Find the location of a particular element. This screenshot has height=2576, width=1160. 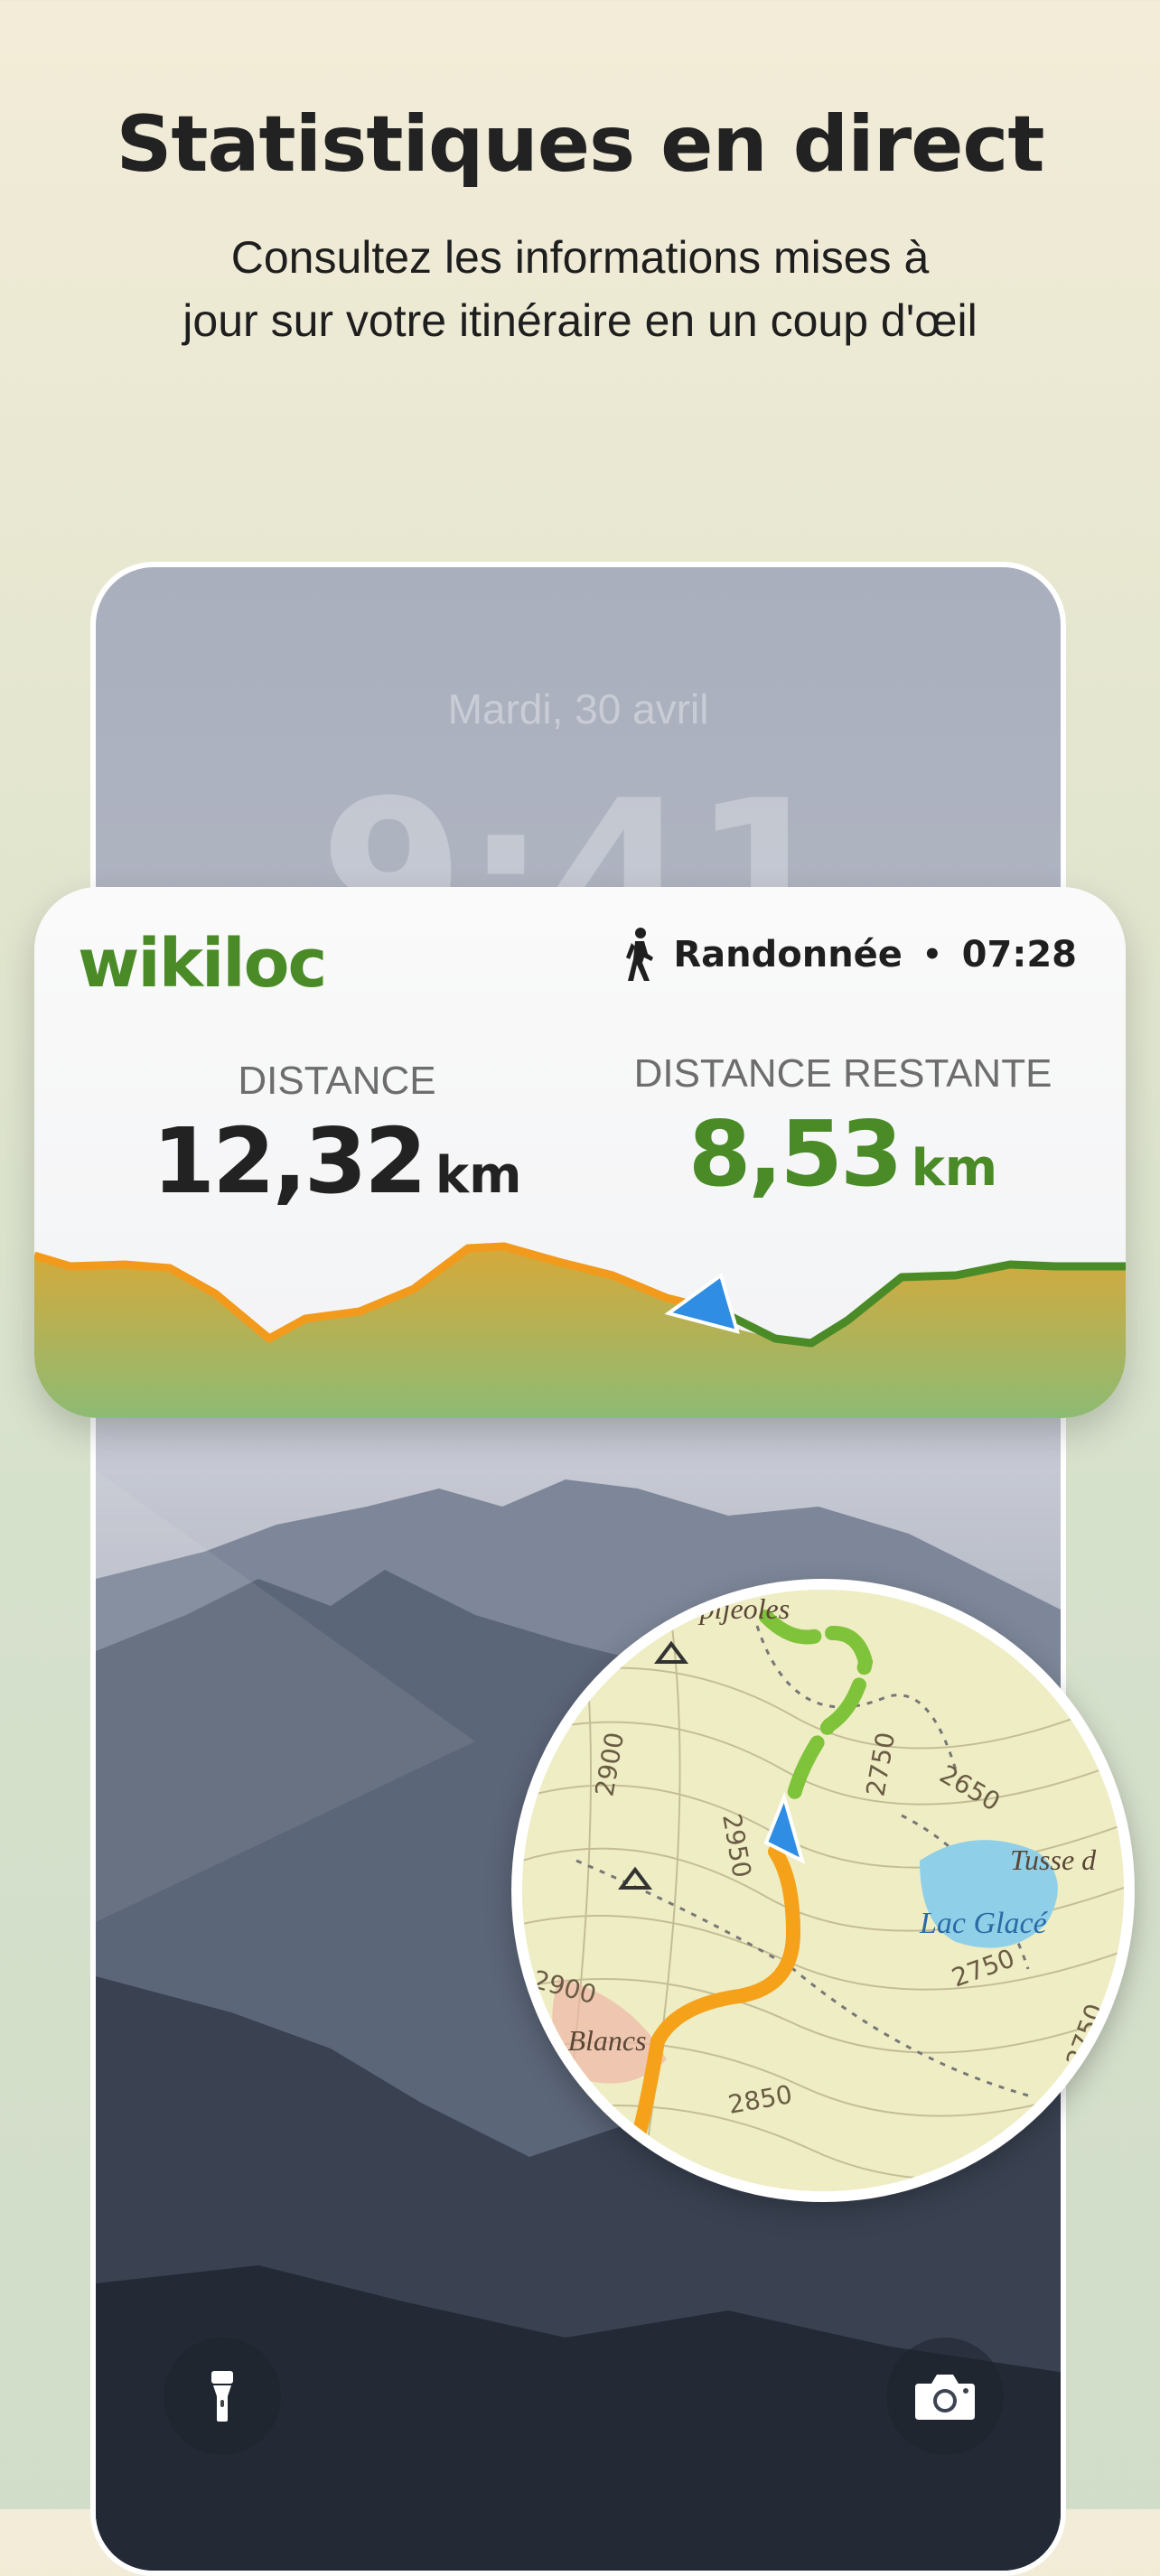

remaining-distance-label: DISTANCE RESTANTE is located at coordinates (842, 1073).